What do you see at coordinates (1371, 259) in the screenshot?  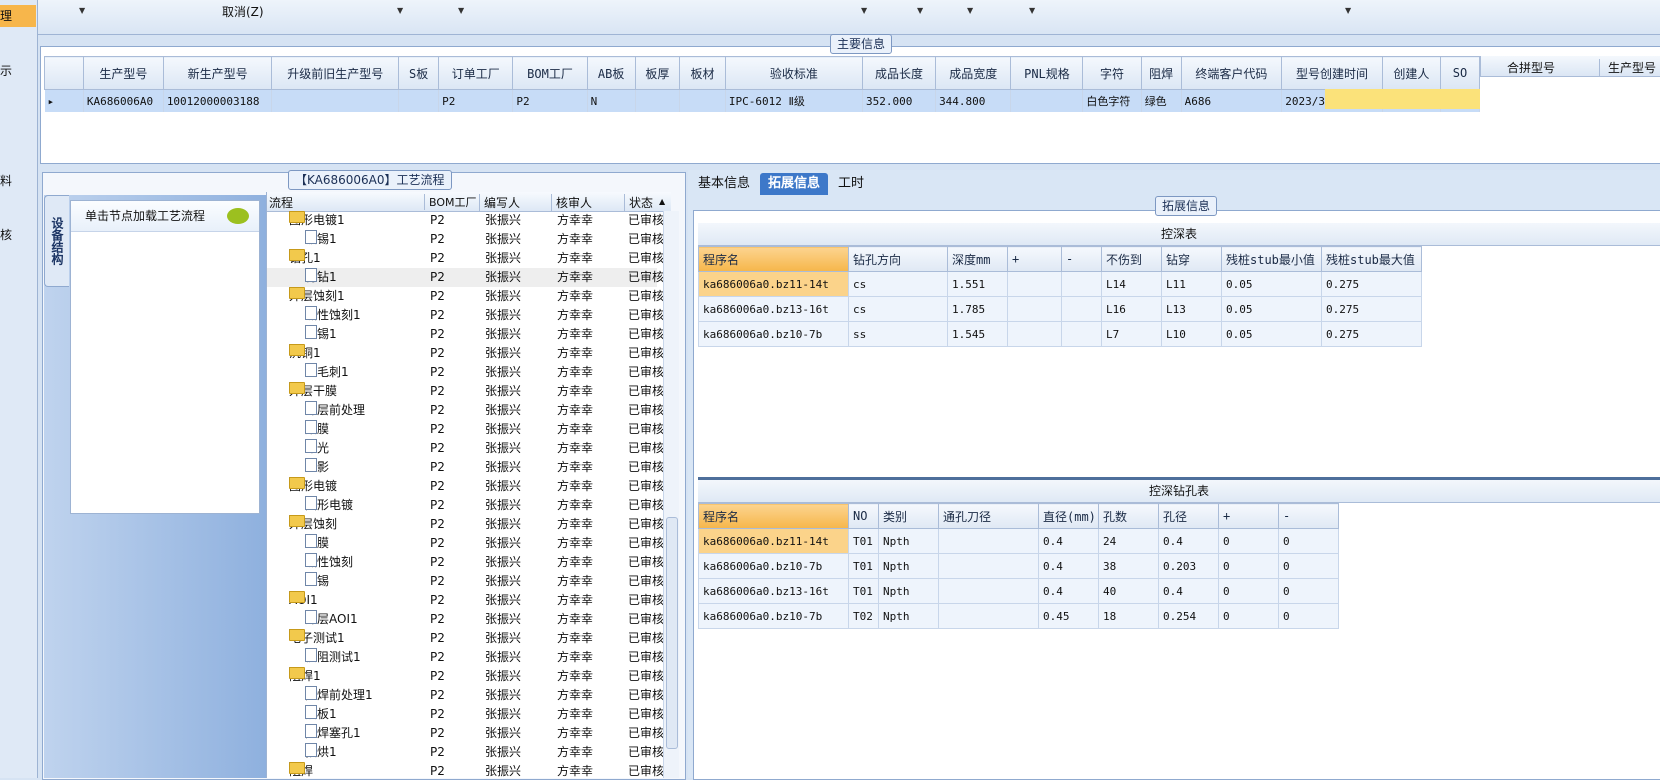 I see `depth_table-col-8: 残桩stub最大值` at bounding box center [1371, 259].